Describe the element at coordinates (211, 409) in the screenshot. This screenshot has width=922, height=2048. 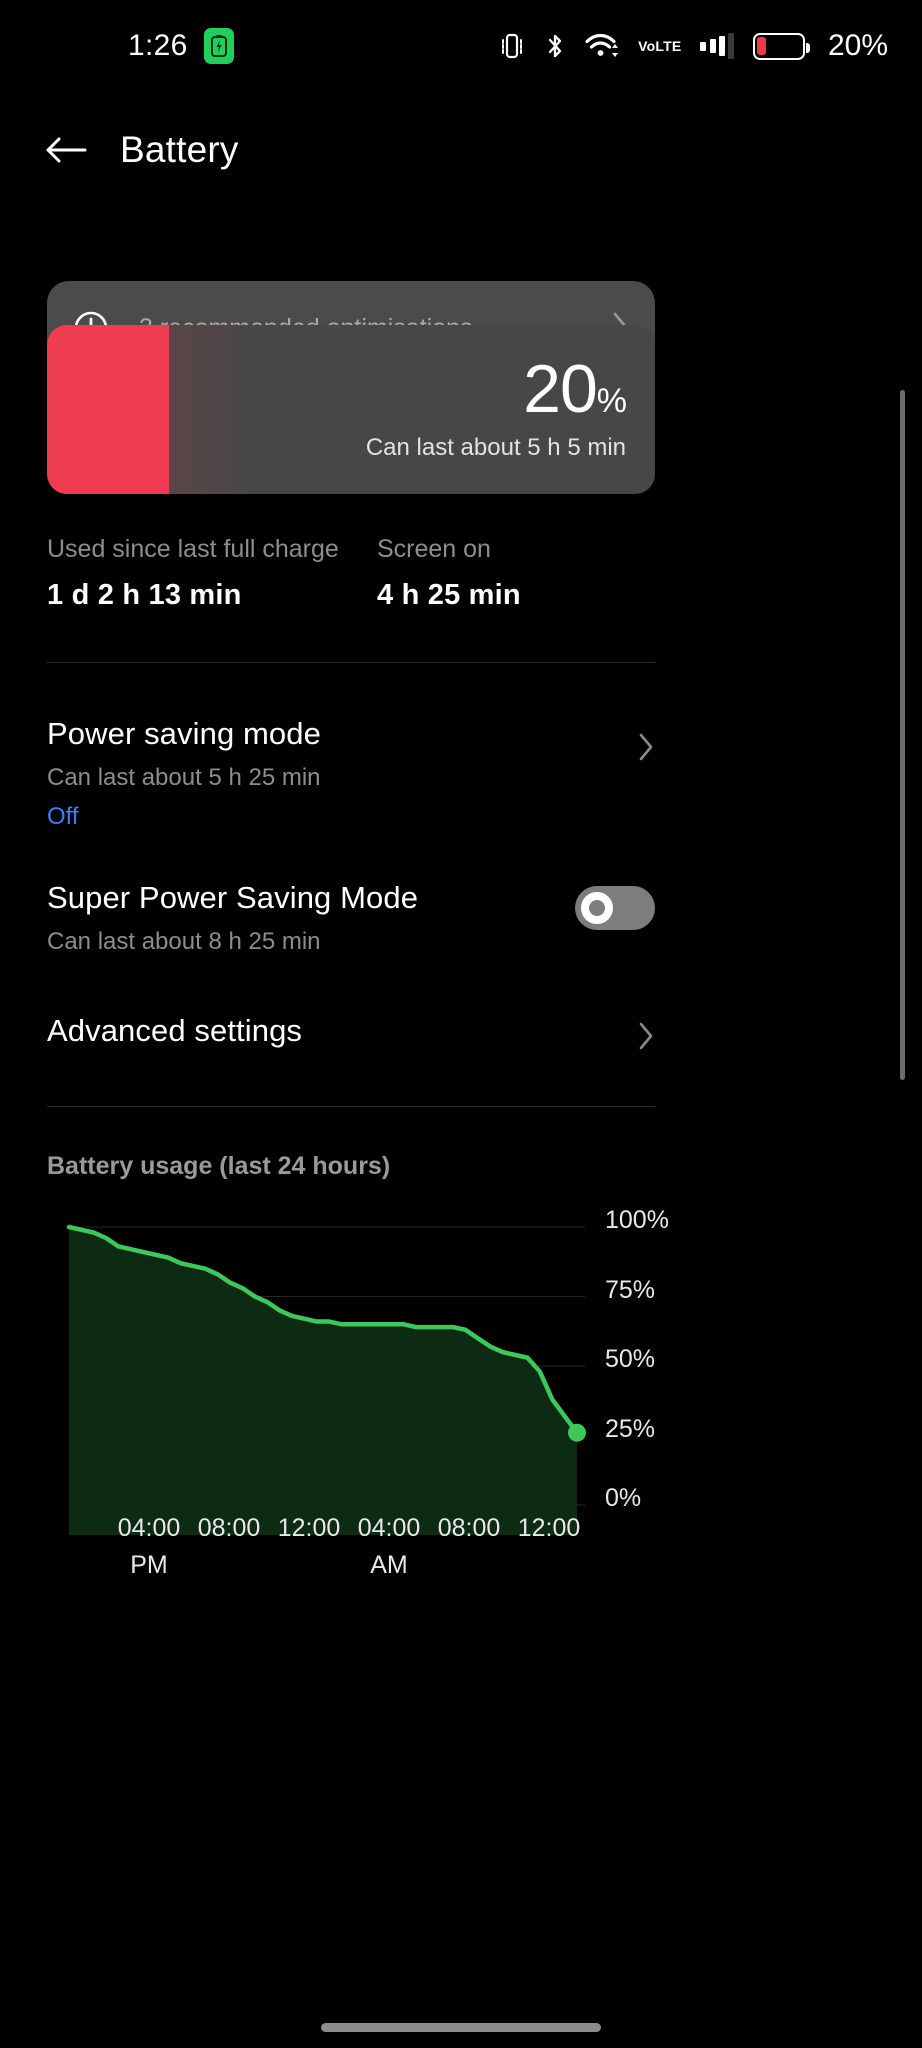
I see `battery-level-fade` at that location.